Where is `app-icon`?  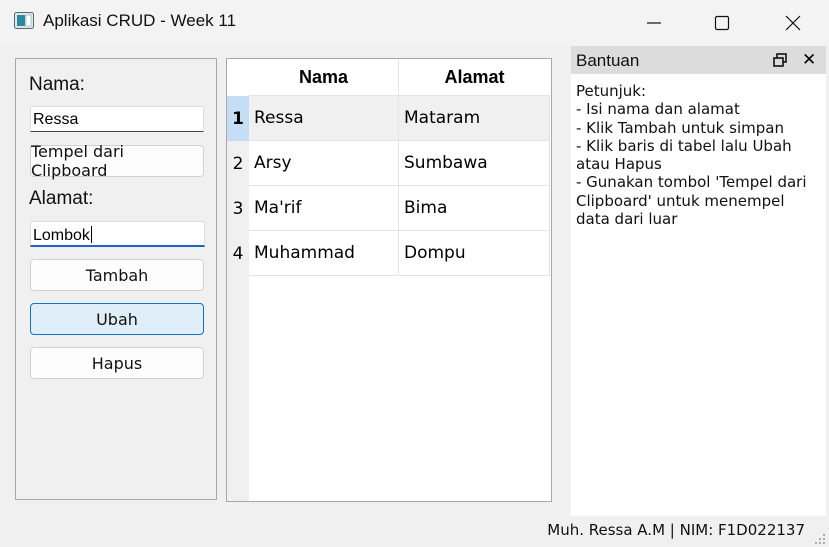 app-icon is located at coordinates (24, 20).